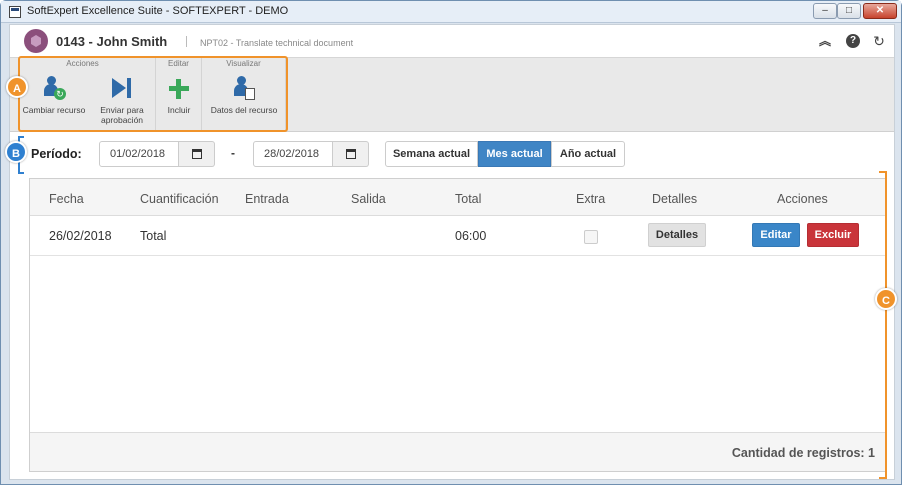 This screenshot has height=485, width=902. I want to click on current-week-button: Semana actual, so click(431, 154).